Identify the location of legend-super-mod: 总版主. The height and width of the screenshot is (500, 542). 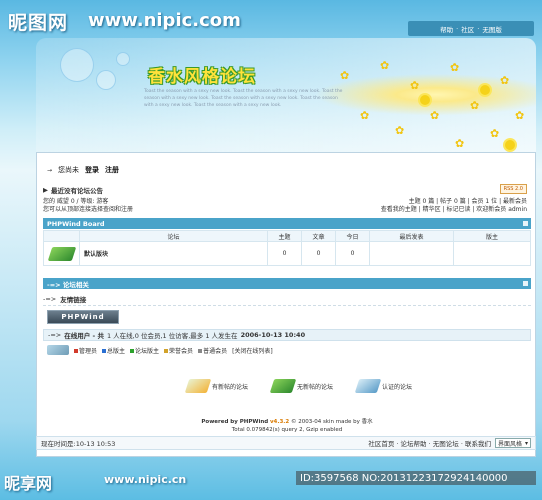
(113, 350).